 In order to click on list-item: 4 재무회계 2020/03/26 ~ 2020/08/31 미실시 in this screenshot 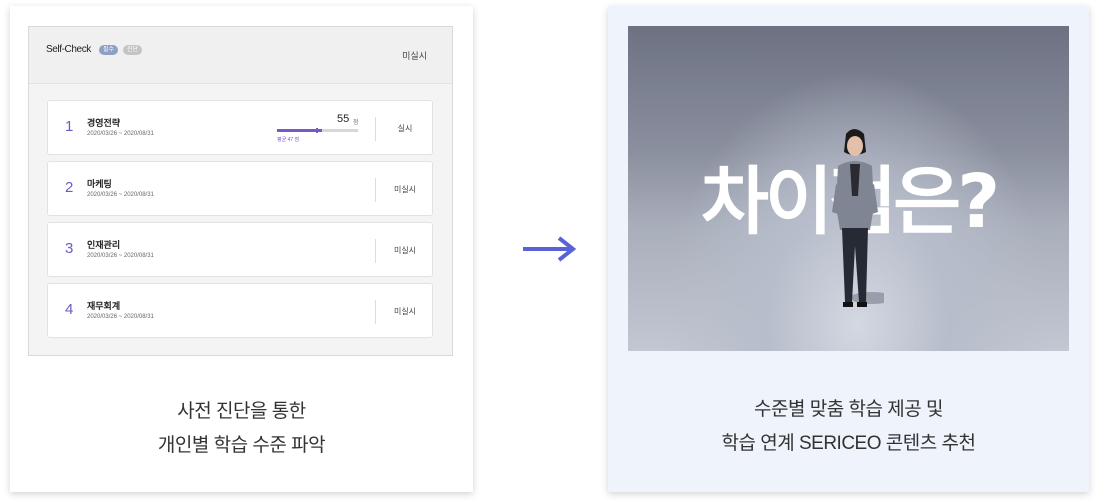, I will do `click(240, 310)`.